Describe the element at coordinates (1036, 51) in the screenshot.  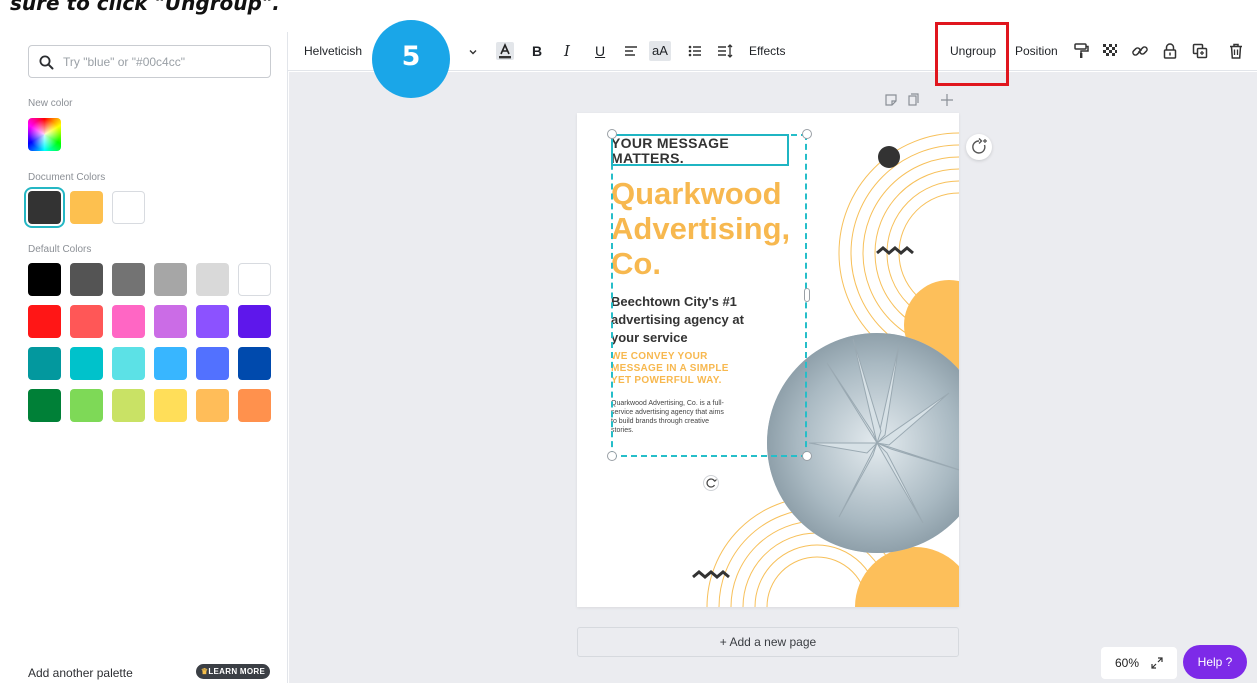
I see `position-button: Position` at that location.